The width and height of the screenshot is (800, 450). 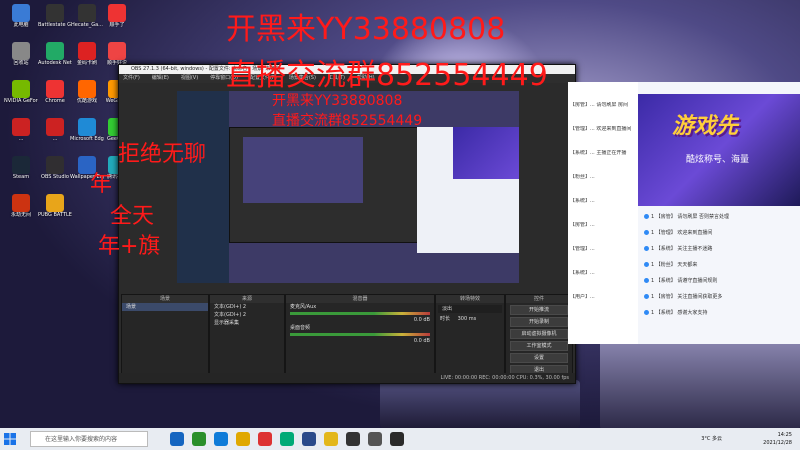 What do you see at coordinates (160, 78) in the screenshot?
I see `obs-menu-item: 编辑(E)` at bounding box center [160, 78].